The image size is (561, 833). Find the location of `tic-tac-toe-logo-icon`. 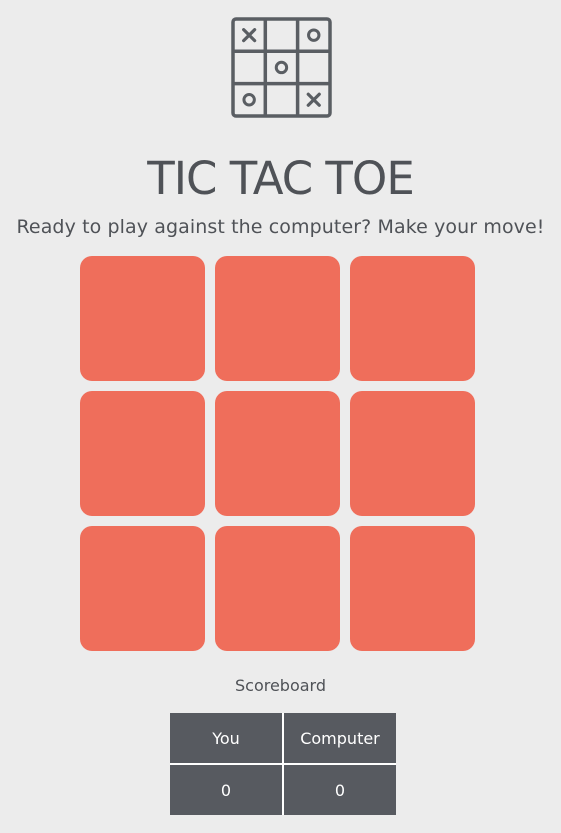

tic-tac-toe-logo-icon is located at coordinates (281, 67).